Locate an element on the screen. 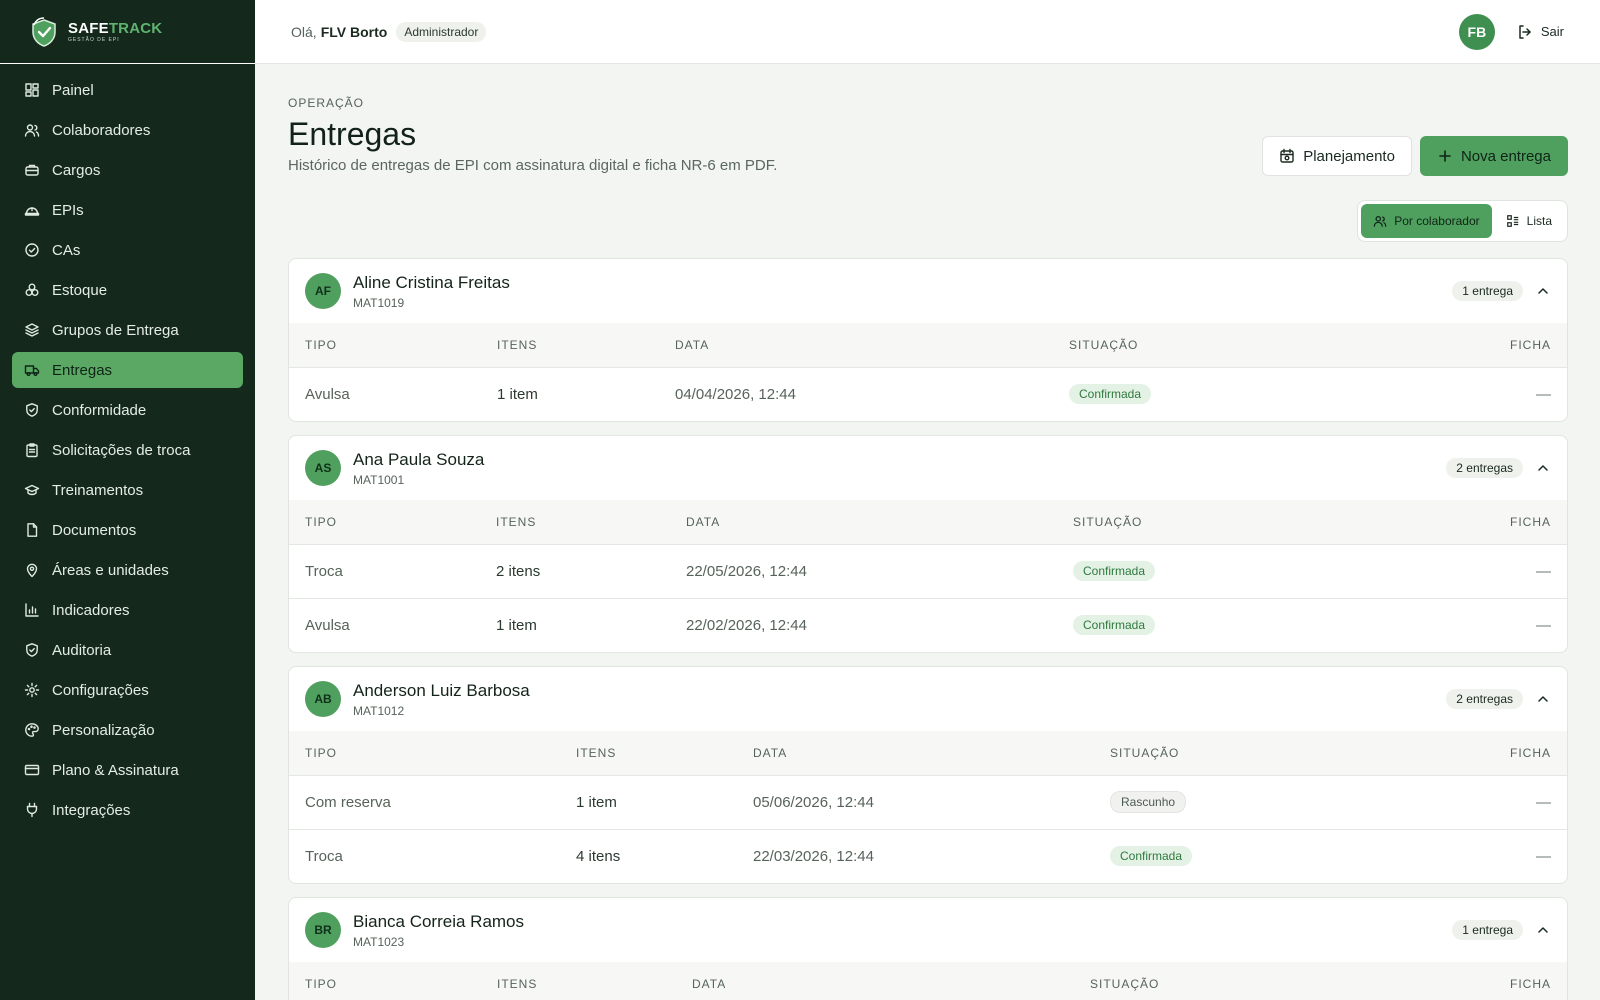 Image resolution: width=1600 pixels, height=1000 pixels. cell-tipo: Com reserva is located at coordinates (424, 802).